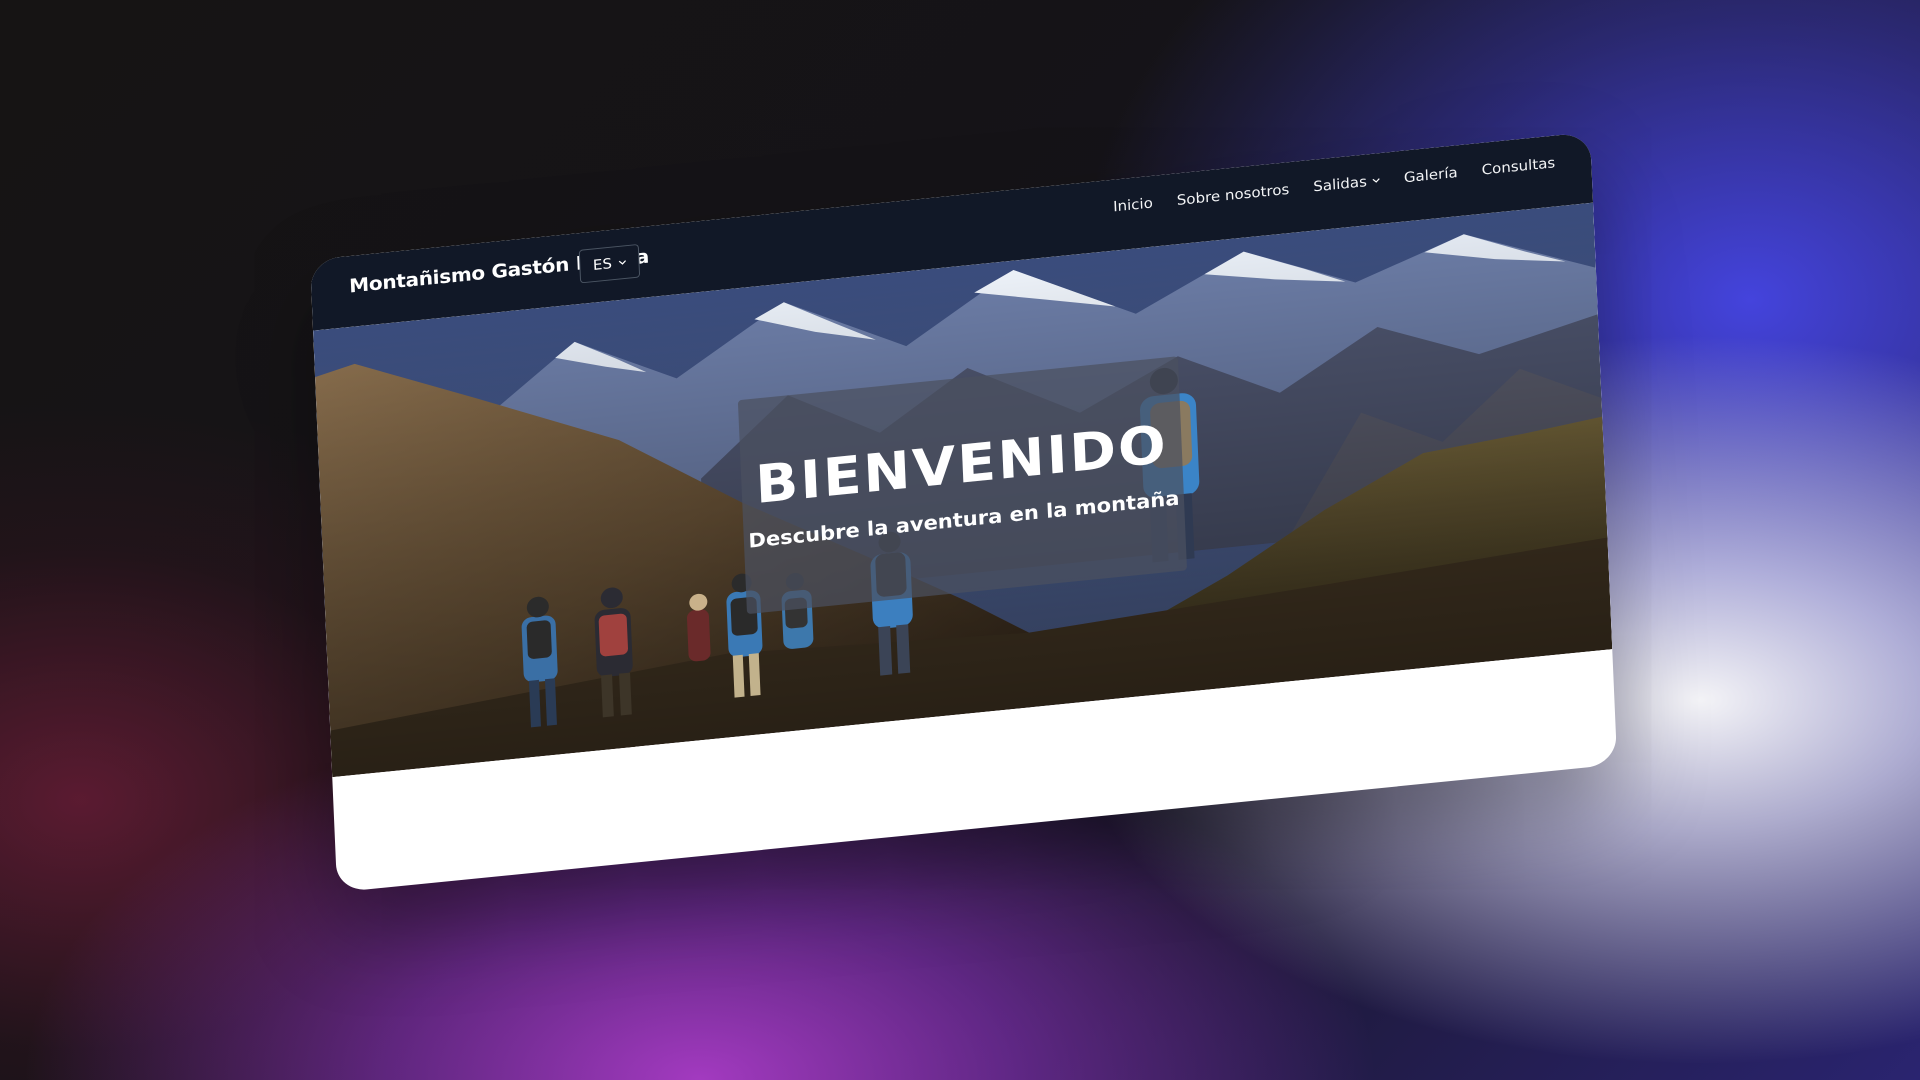 This screenshot has height=1080, width=1920. I want to click on nav-item-inicio: Inicio, so click(1133, 204).